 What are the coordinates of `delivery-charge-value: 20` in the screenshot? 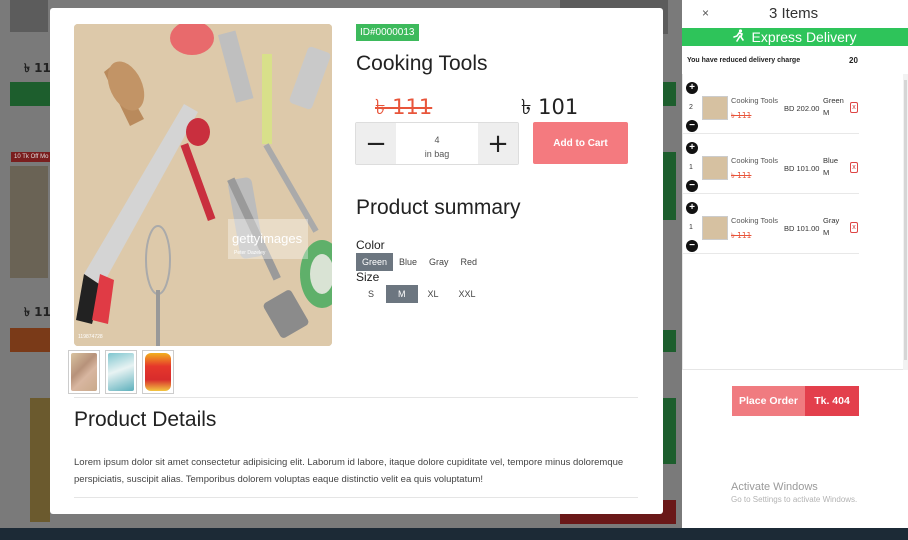 It's located at (853, 60).